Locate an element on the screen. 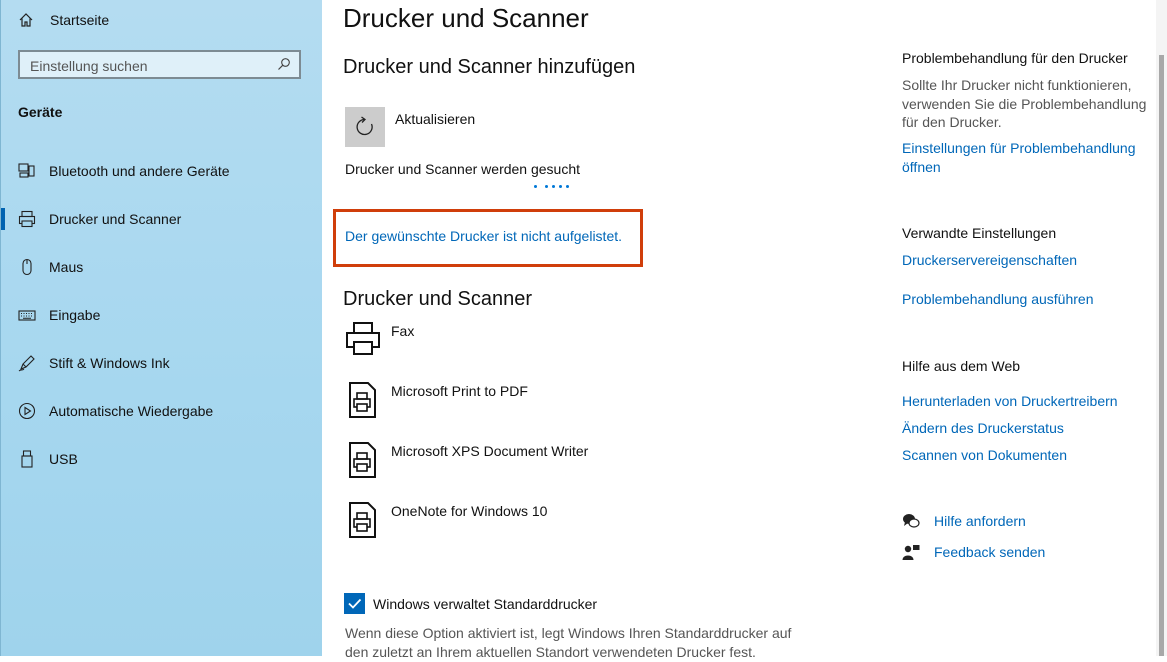 The height and width of the screenshot is (662, 1167). settings-search-input: Einstellung suchen is located at coordinates (159, 64).